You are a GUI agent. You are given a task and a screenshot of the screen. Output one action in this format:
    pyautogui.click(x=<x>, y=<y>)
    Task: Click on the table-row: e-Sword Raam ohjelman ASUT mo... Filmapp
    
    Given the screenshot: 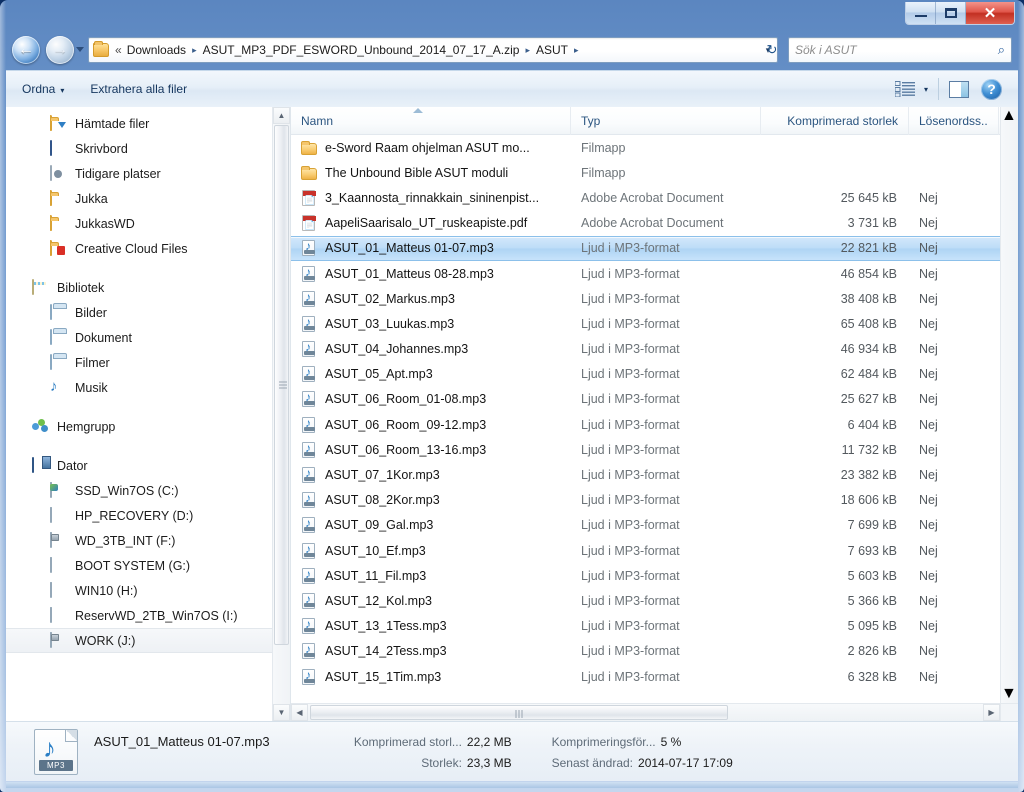 What is the action you would take?
    pyautogui.click(x=645, y=147)
    